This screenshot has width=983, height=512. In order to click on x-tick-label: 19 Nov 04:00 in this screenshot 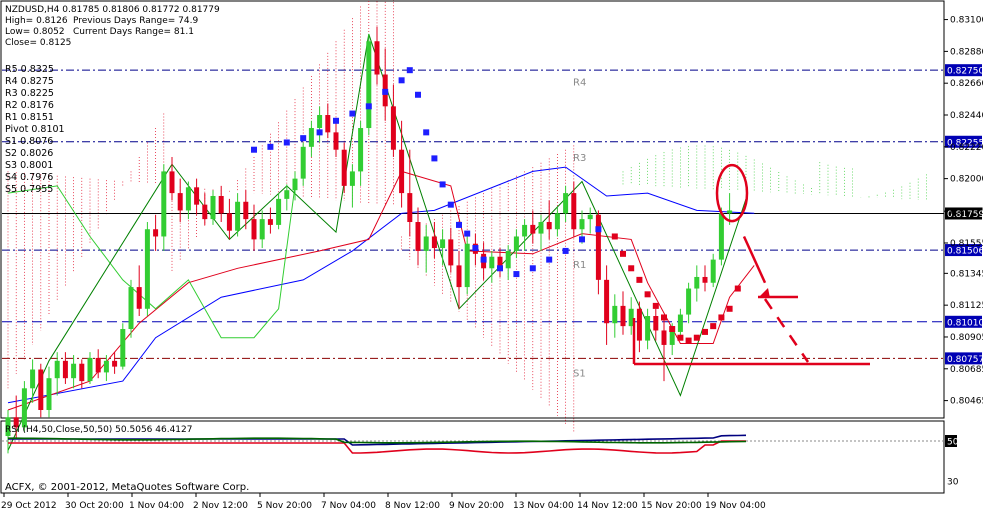, I will do `click(735, 506)`.